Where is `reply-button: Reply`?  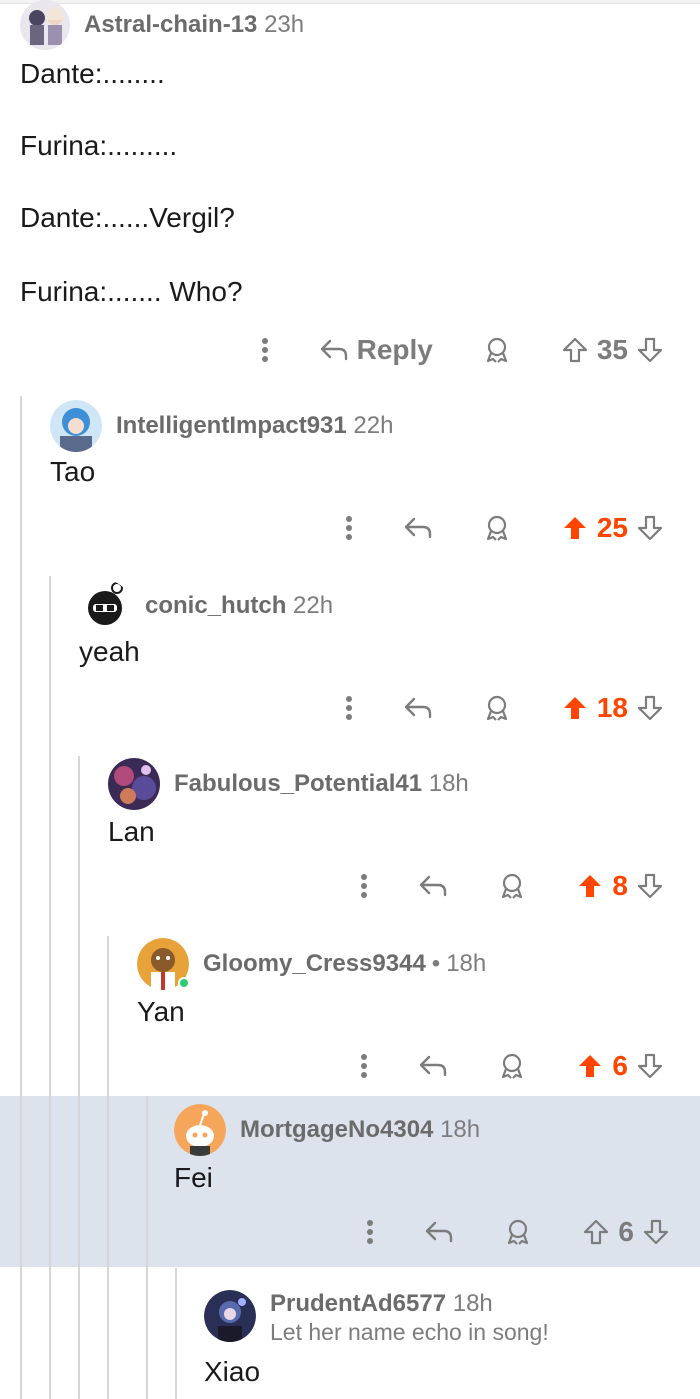
reply-button: Reply is located at coordinates (376, 350).